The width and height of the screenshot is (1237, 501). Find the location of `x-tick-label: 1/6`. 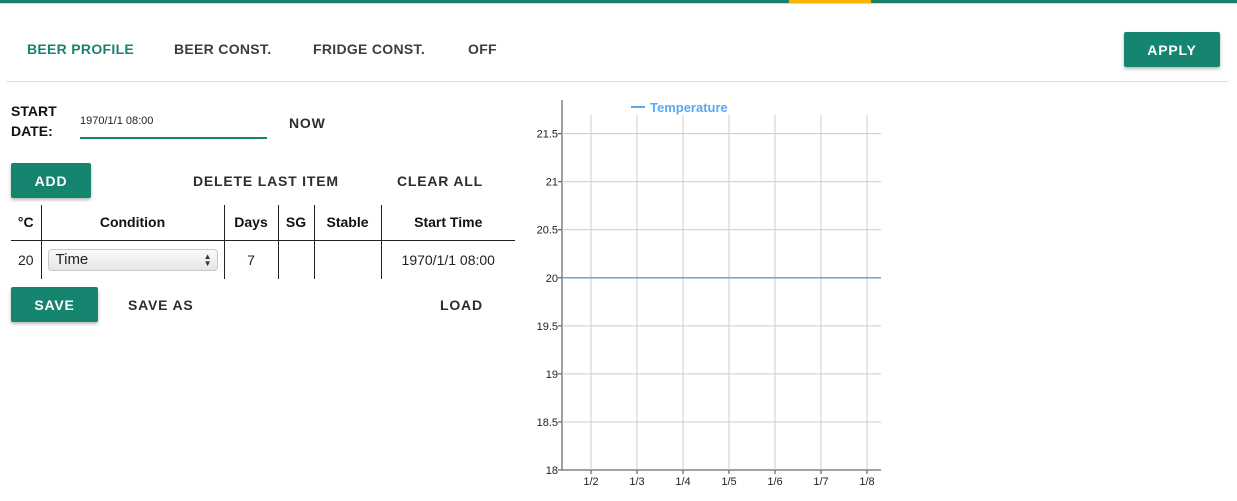

x-tick-label: 1/6 is located at coordinates (774, 482).